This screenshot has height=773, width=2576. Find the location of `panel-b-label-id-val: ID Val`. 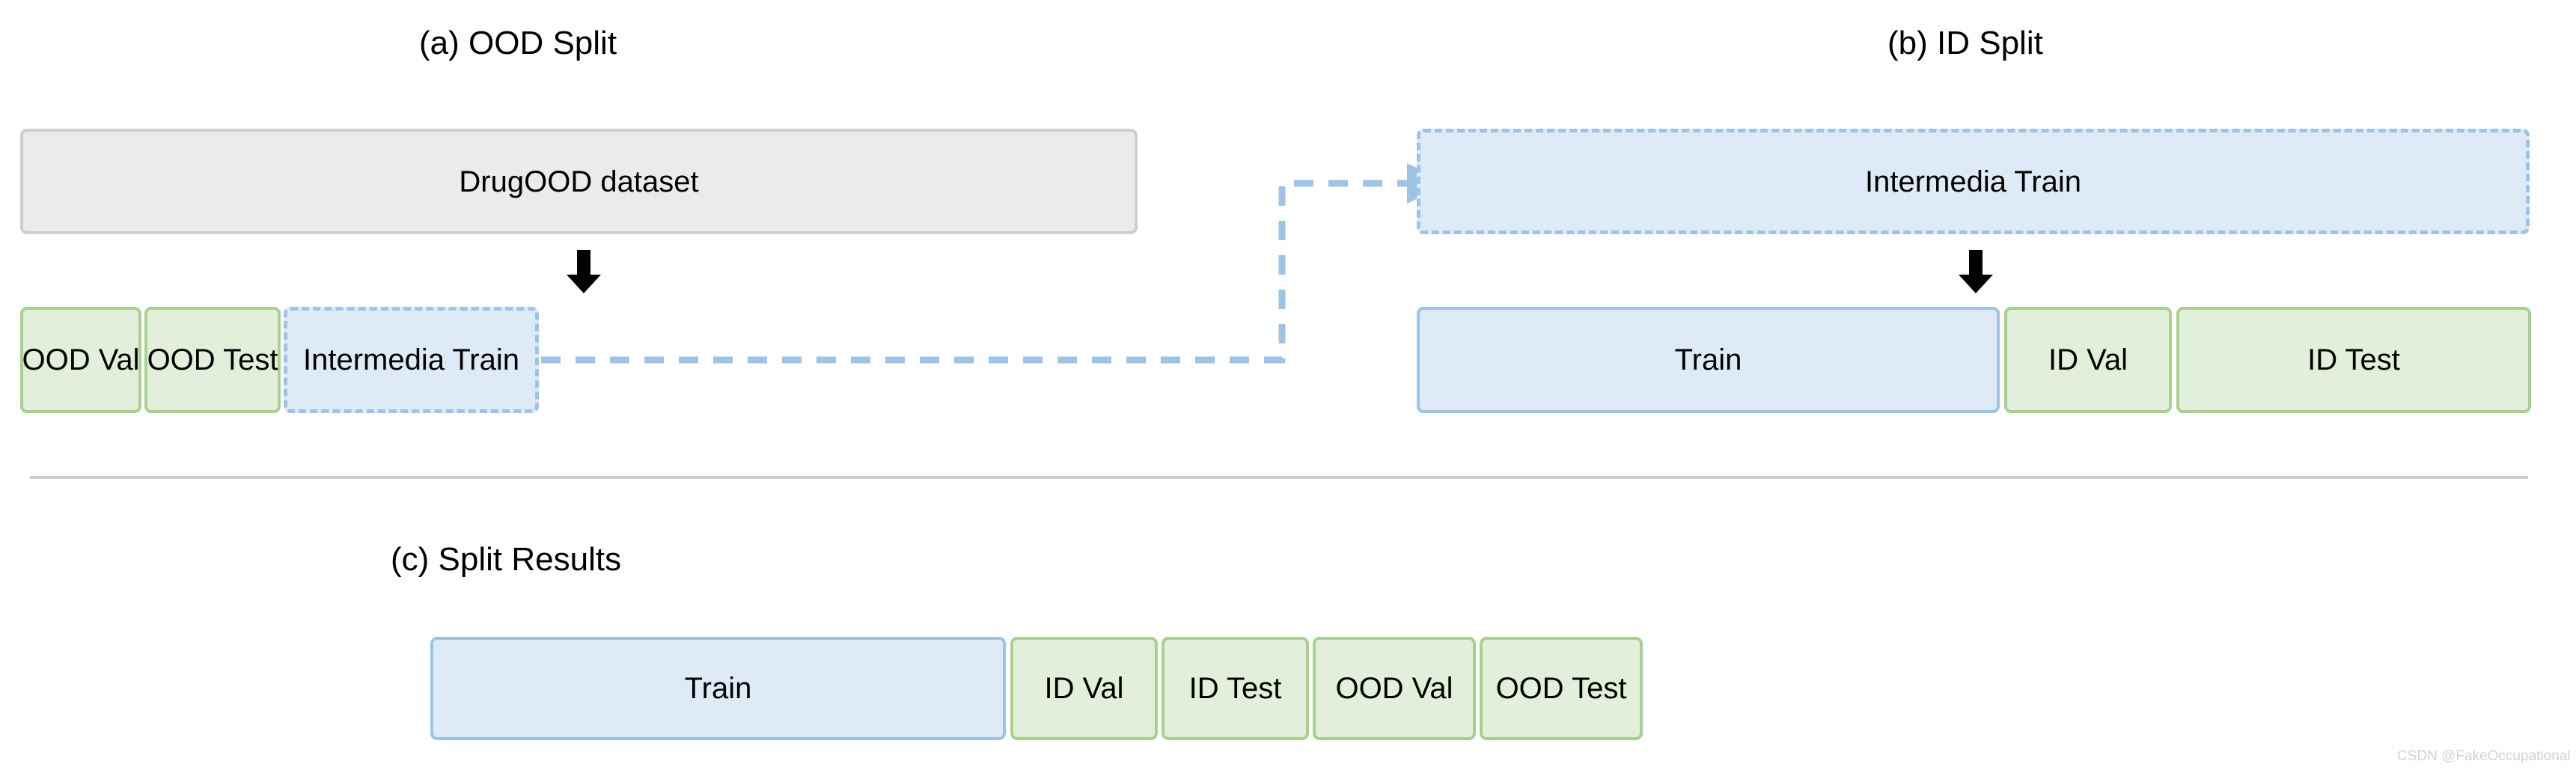

panel-b-label-id-val: ID Val is located at coordinates (2088, 359).